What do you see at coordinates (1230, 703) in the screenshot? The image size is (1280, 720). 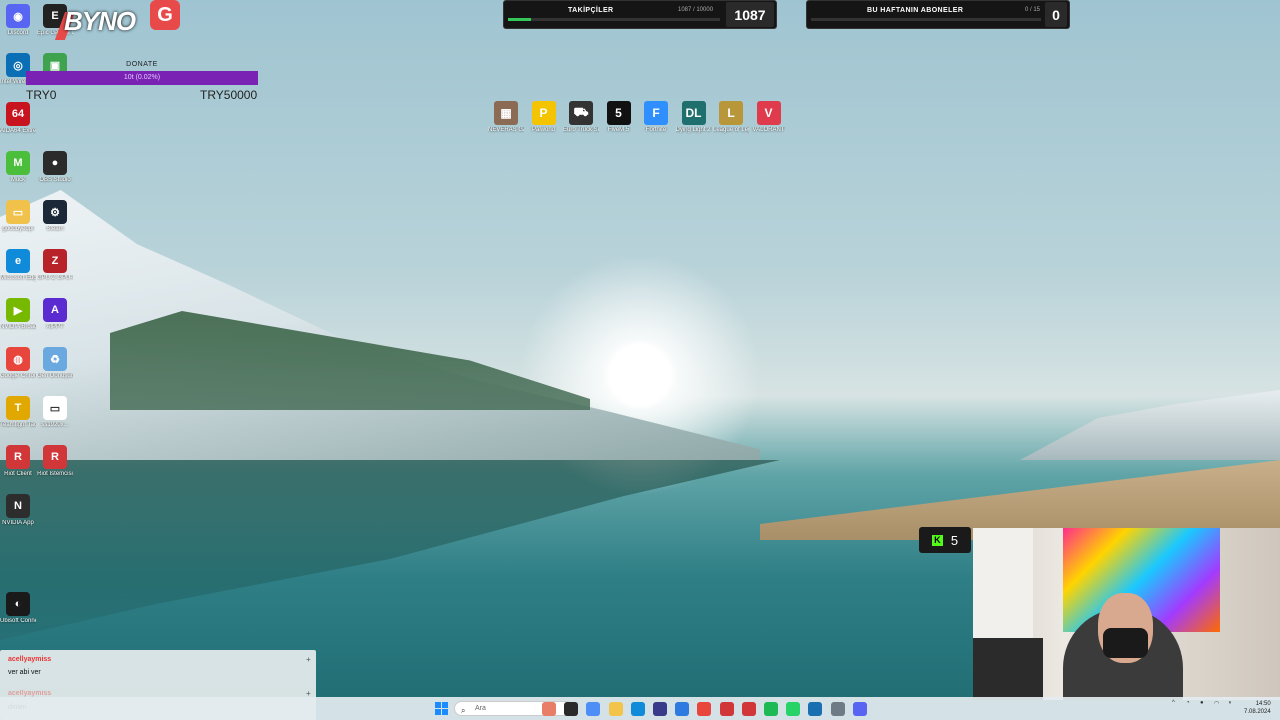 I see `tray-volume-icon: ◖` at bounding box center [1230, 703].